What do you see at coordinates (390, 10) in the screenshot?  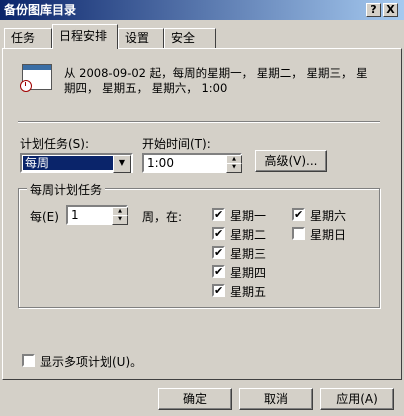 I see `close-button: X` at bounding box center [390, 10].